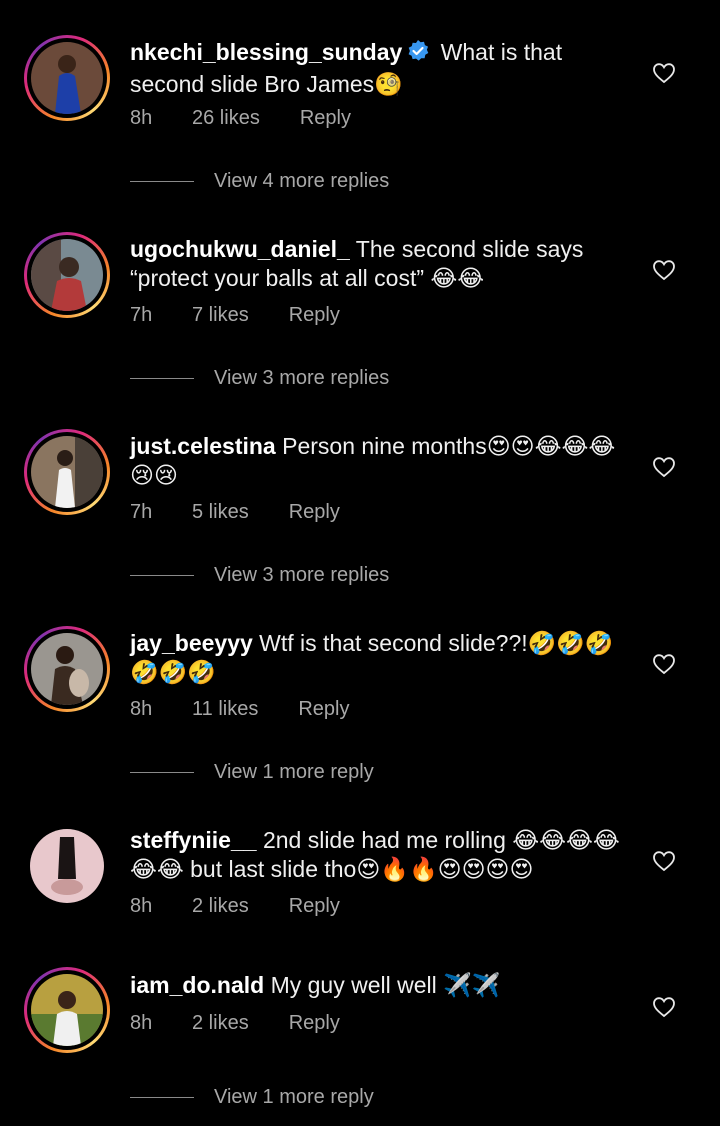 The width and height of the screenshot is (720, 1126). I want to click on comment-username: ugochukwu_daniel_, so click(240, 249).